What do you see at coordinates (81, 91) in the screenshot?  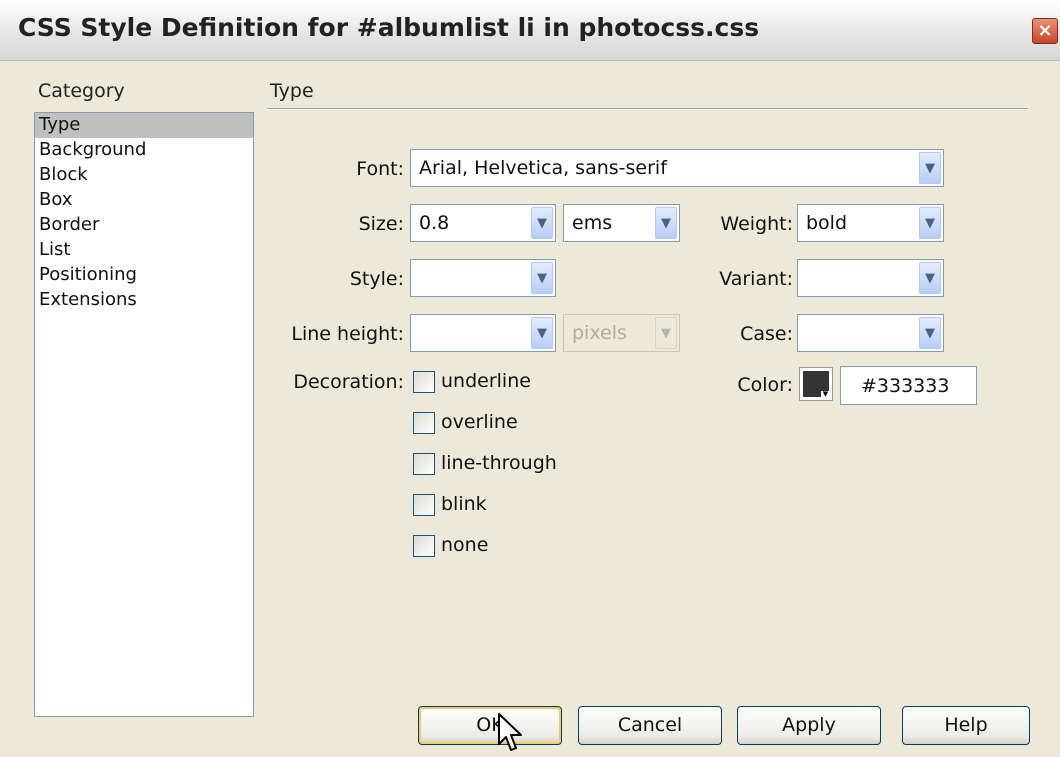 I see `category-label: Category` at bounding box center [81, 91].